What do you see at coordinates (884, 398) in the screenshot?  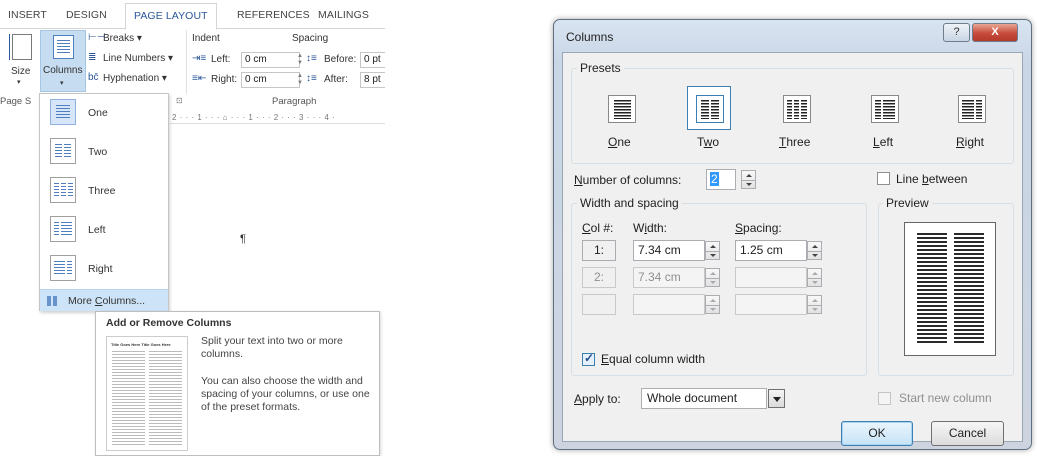 I see `start-new-column-checkbox` at bounding box center [884, 398].